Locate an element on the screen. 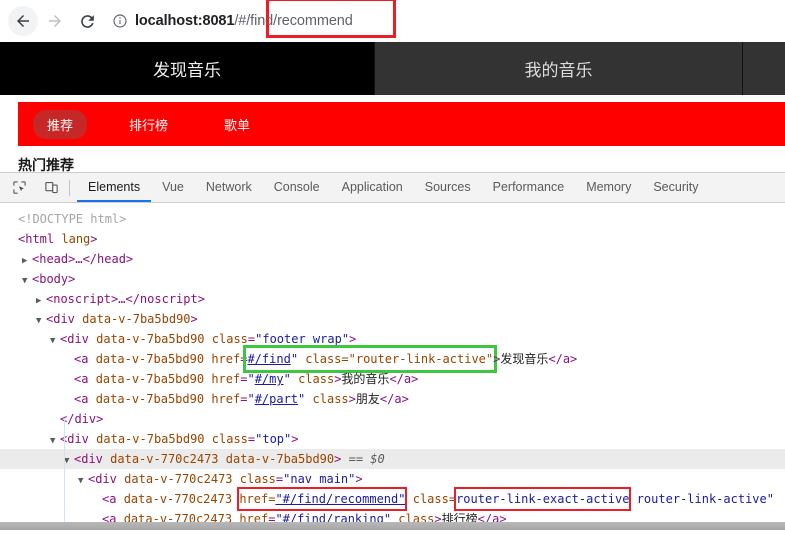  inspect-element-icon is located at coordinates (19, 188).